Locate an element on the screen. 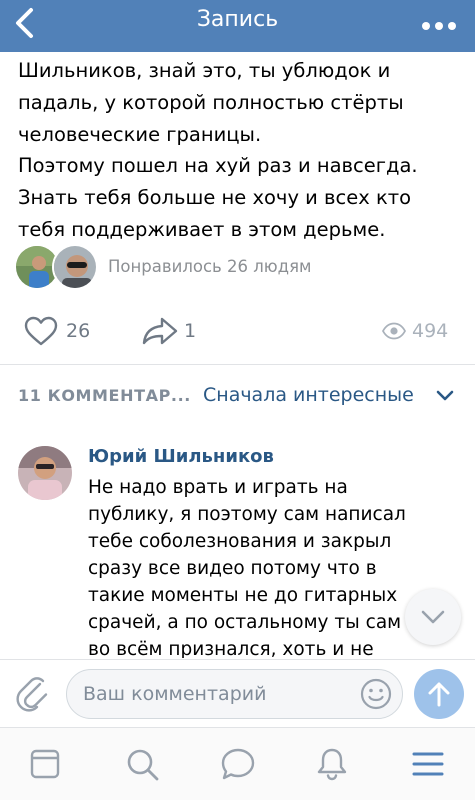 The height and width of the screenshot is (800, 475). tab-messages is located at coordinates (238, 764).